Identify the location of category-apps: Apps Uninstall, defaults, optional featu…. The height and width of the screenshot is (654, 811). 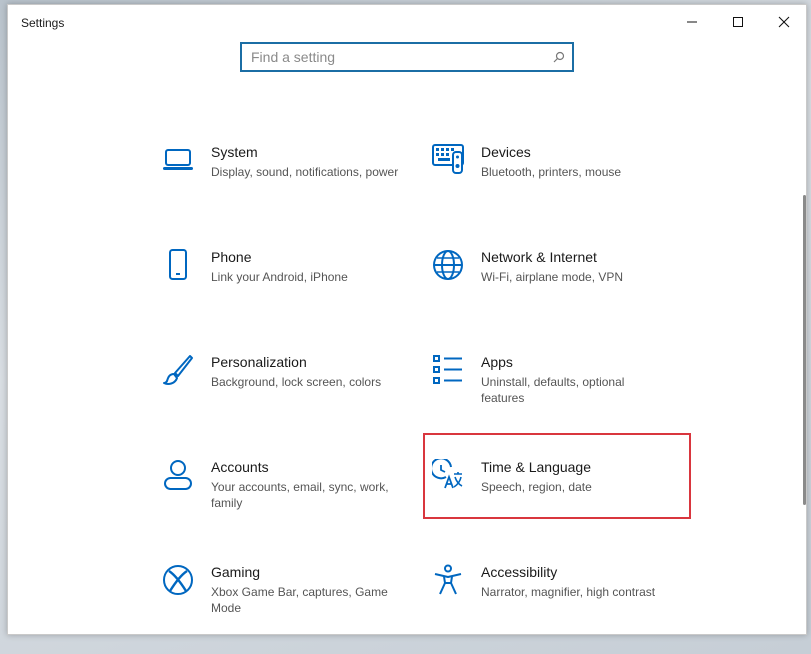
(557, 395).